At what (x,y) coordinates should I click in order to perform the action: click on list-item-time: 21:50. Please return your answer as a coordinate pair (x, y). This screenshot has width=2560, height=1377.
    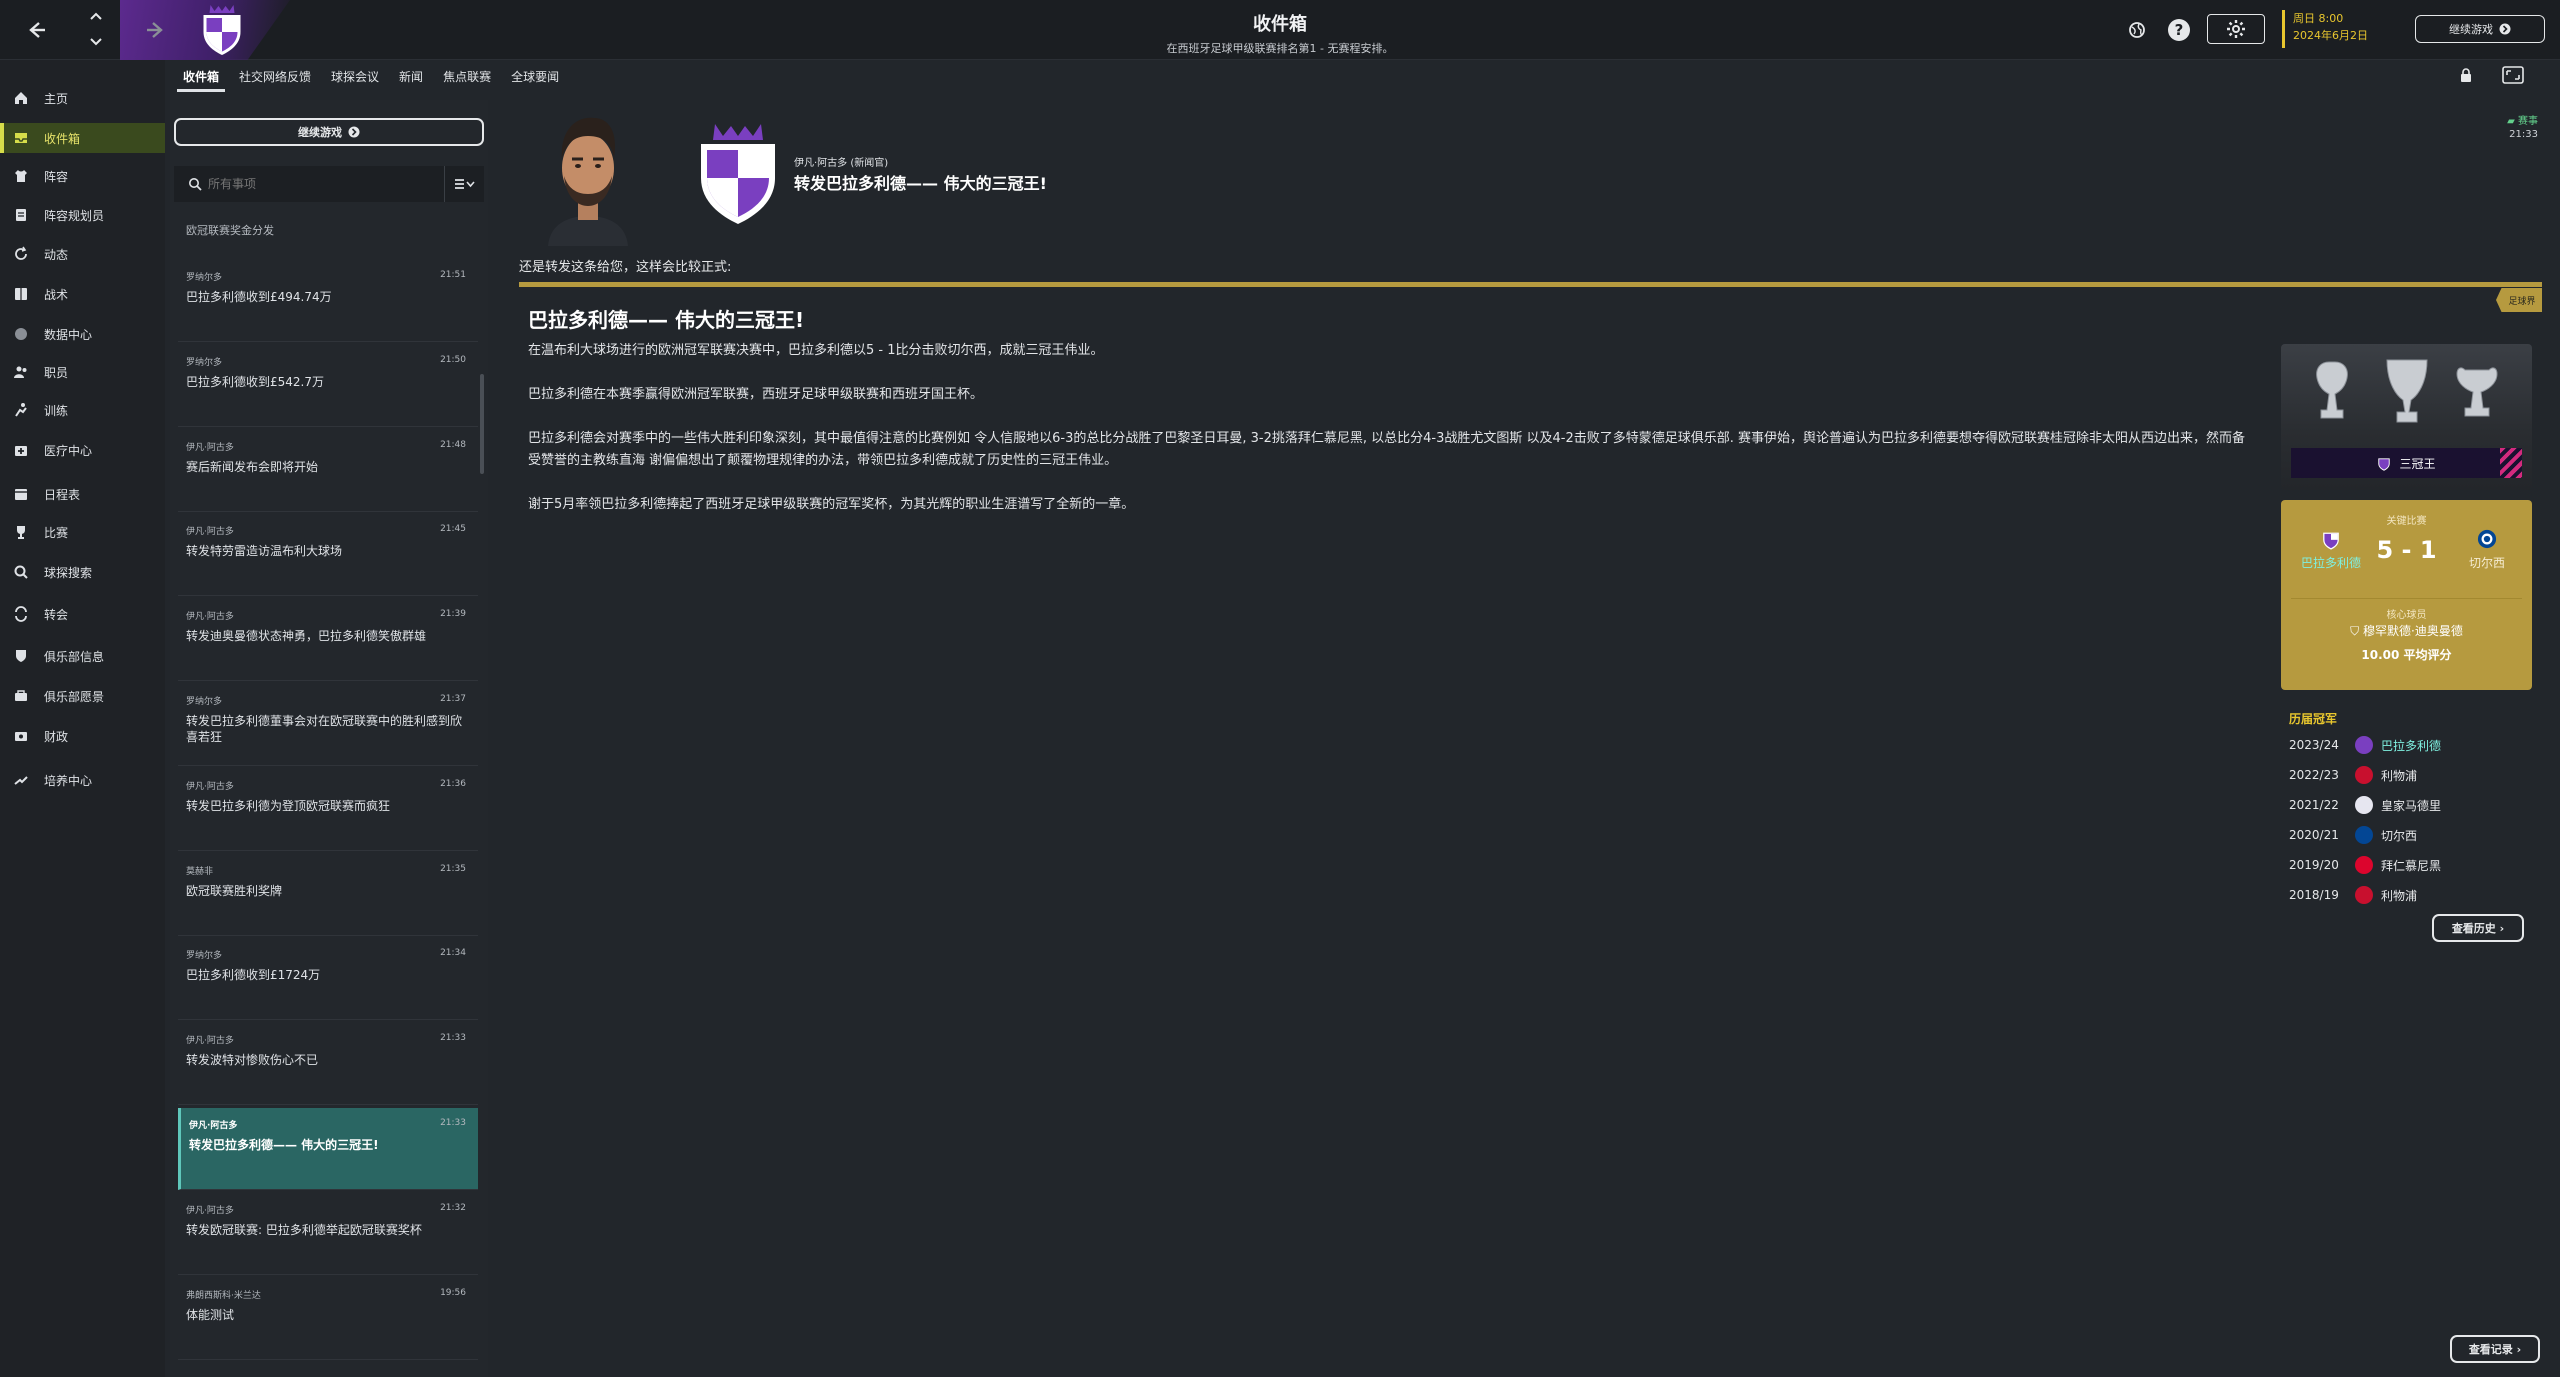
    Looking at the image, I should click on (453, 359).